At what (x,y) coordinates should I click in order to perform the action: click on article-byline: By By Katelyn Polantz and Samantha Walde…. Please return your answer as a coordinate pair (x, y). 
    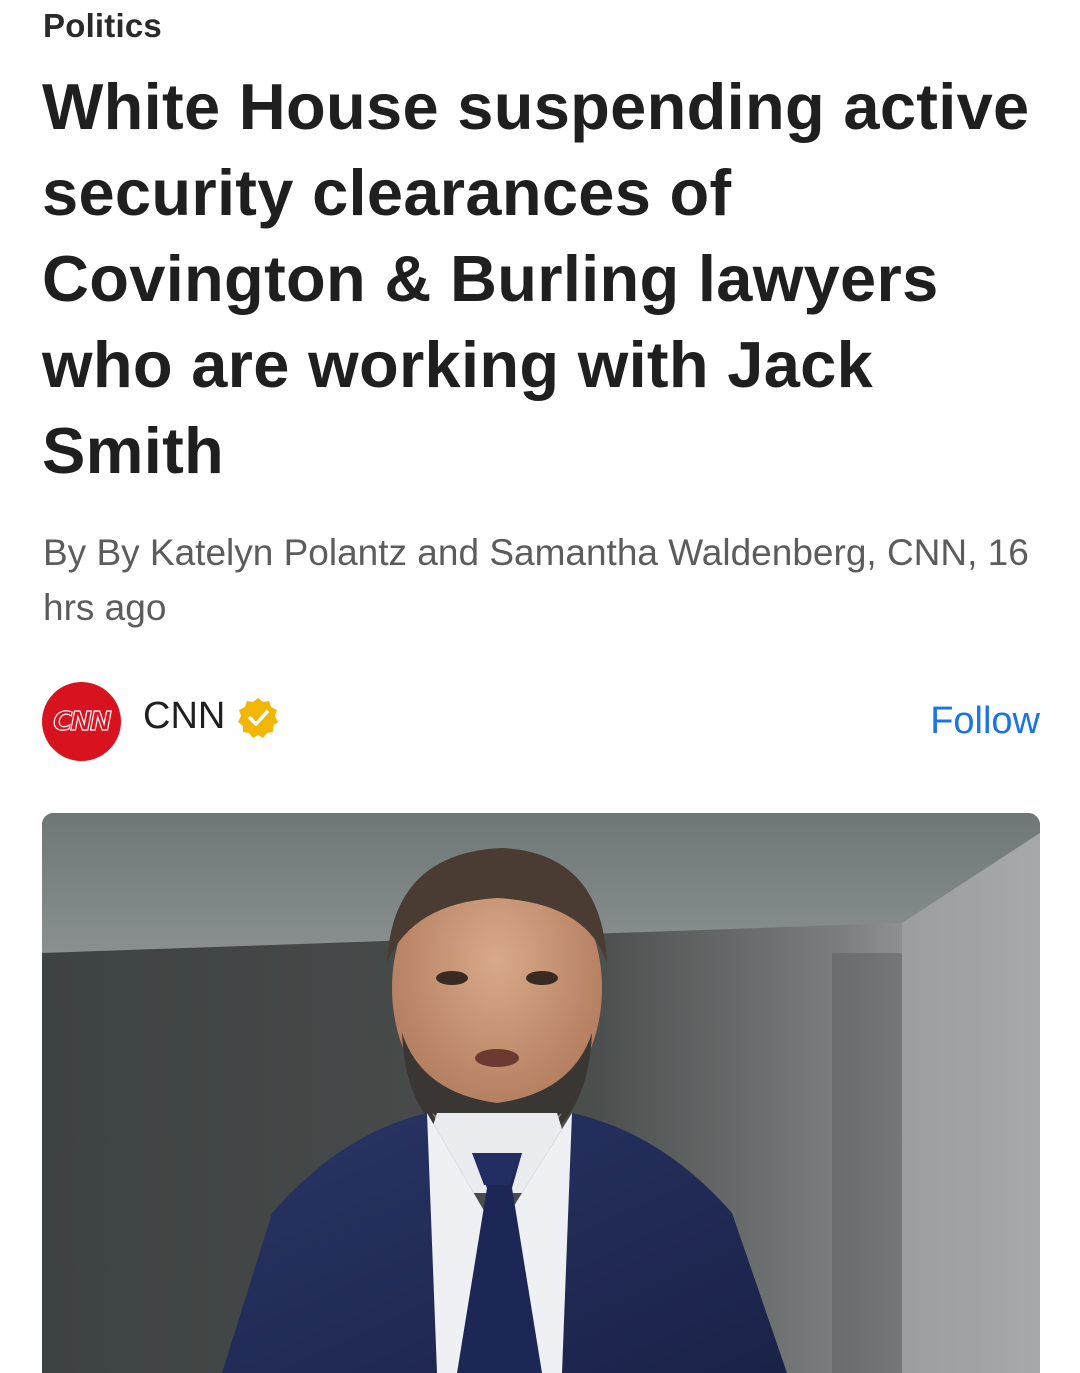
    Looking at the image, I should click on (536, 580).